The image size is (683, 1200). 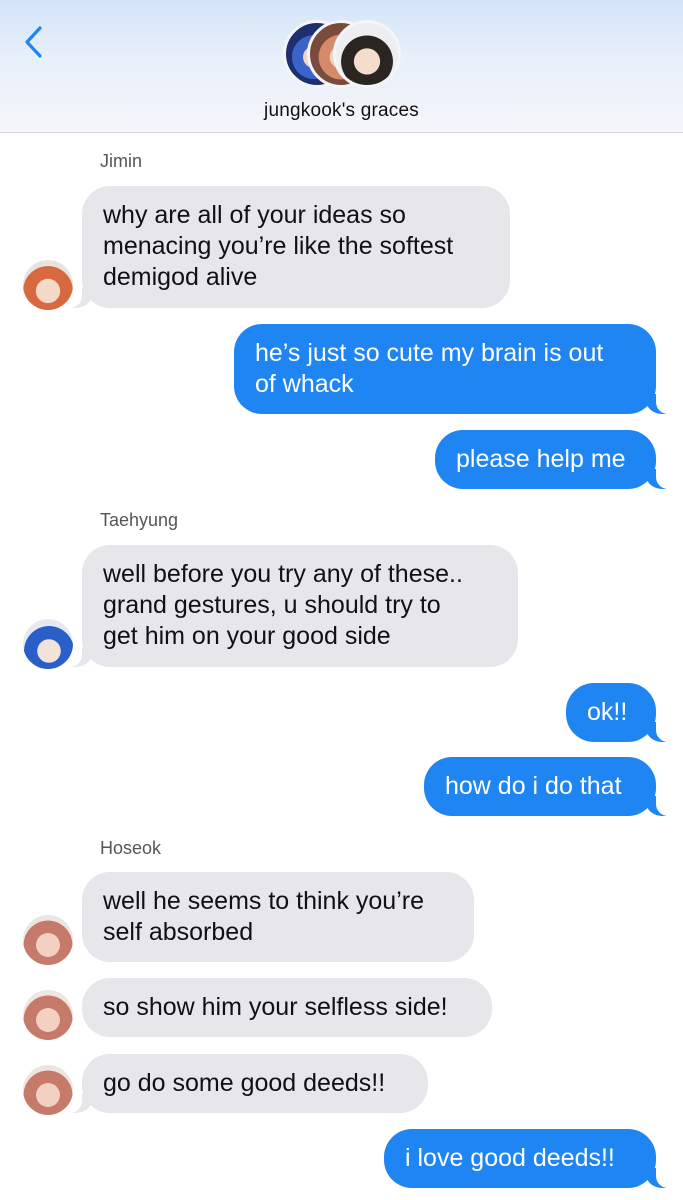 What do you see at coordinates (533, 786) in the screenshot?
I see `message-line: how do i do that` at bounding box center [533, 786].